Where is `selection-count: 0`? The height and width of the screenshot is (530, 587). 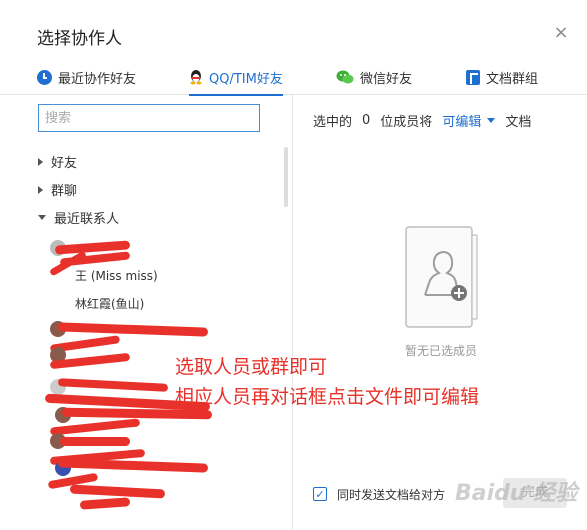 selection-count: 0 is located at coordinates (366, 120).